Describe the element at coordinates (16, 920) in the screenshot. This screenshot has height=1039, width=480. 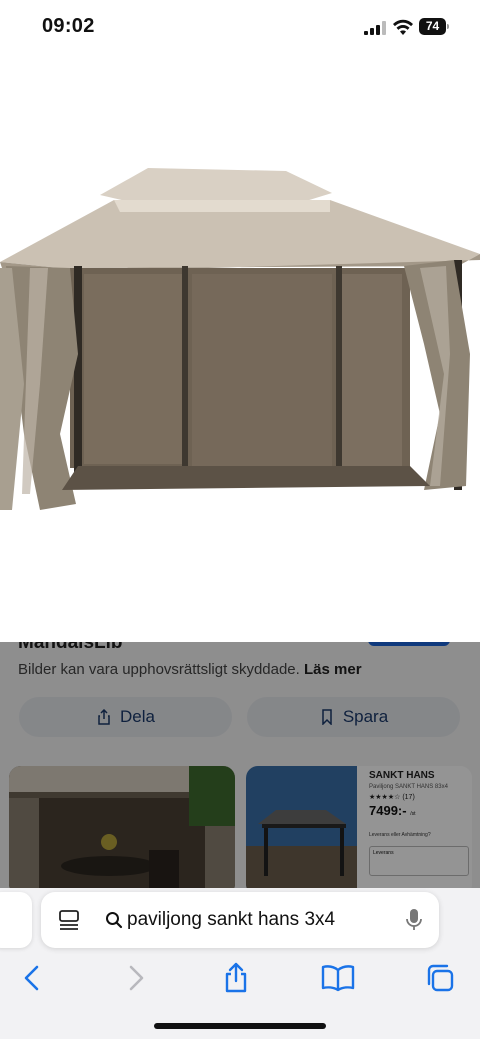
I see `previous-tab-peek` at that location.